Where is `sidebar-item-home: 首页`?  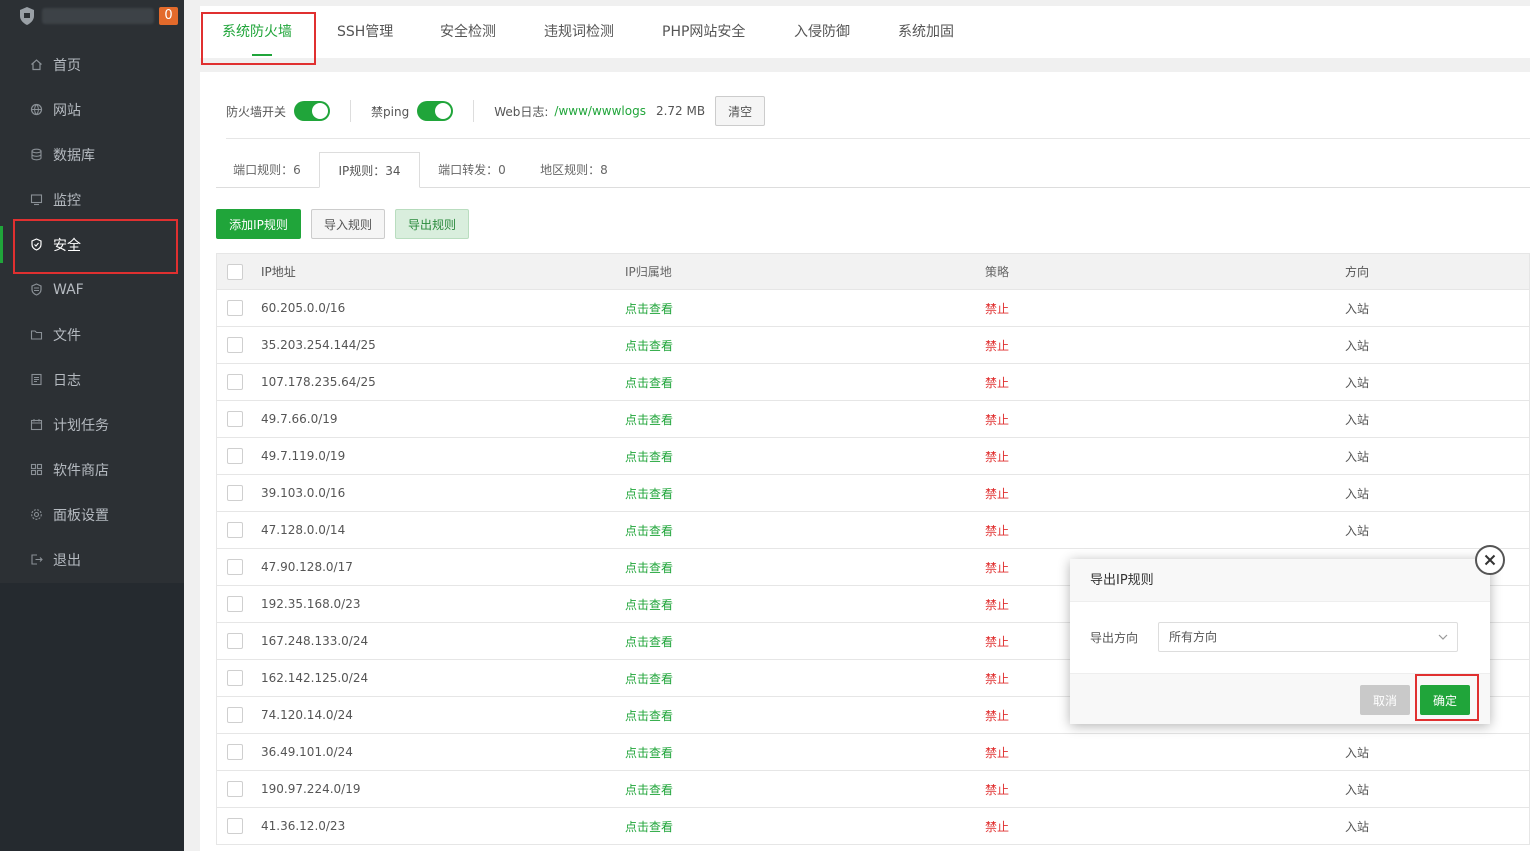 sidebar-item-home: 首页 is located at coordinates (92, 64).